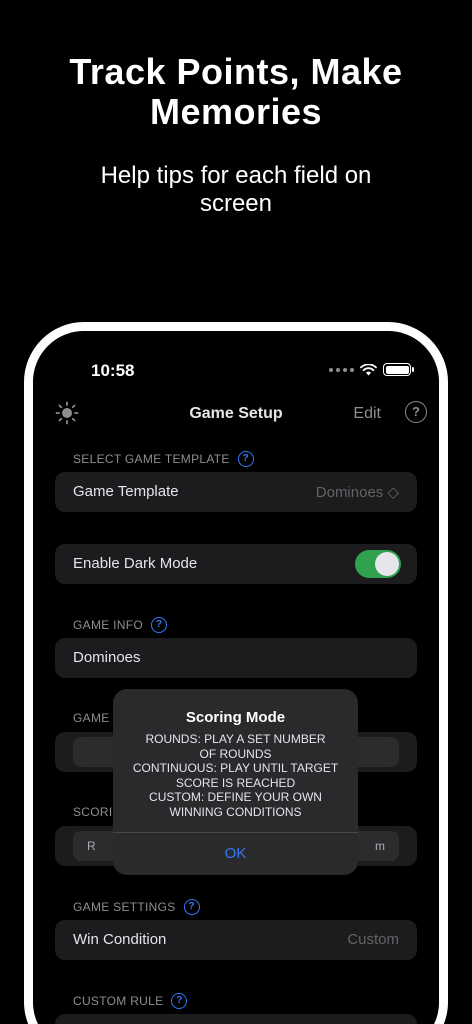 This screenshot has height=1024, width=472. Describe the element at coordinates (151, 459) in the screenshot. I see `section-header-label: SELECT GAME TEMPLATE` at that location.